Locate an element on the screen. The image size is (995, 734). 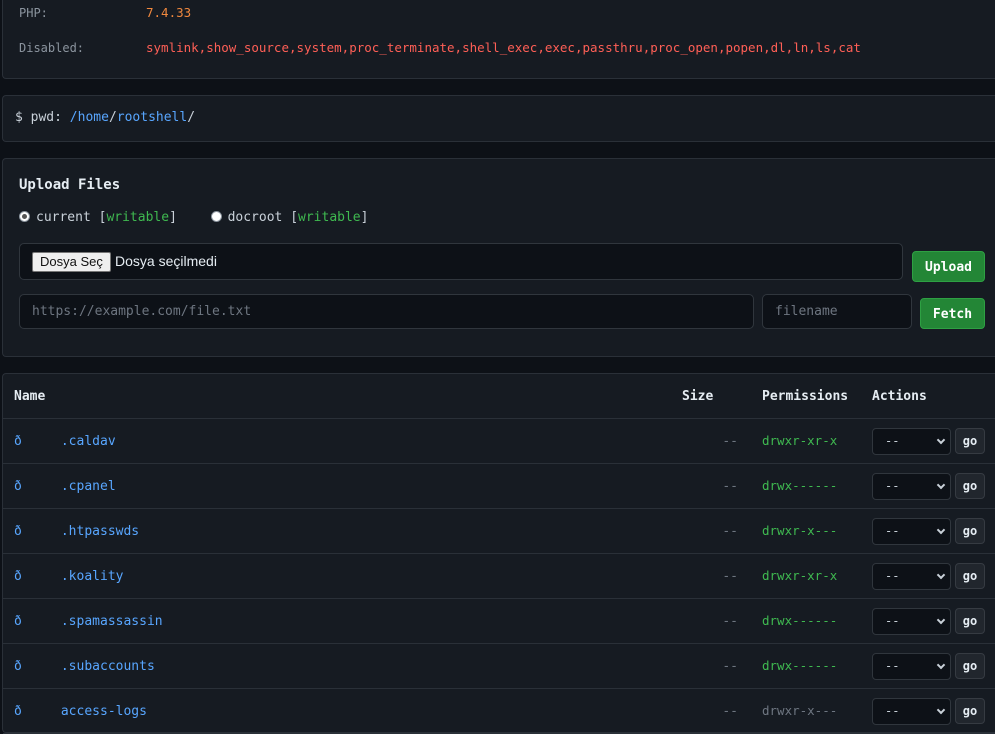
path-segment-rootshell: rootshell is located at coordinates (152, 117).